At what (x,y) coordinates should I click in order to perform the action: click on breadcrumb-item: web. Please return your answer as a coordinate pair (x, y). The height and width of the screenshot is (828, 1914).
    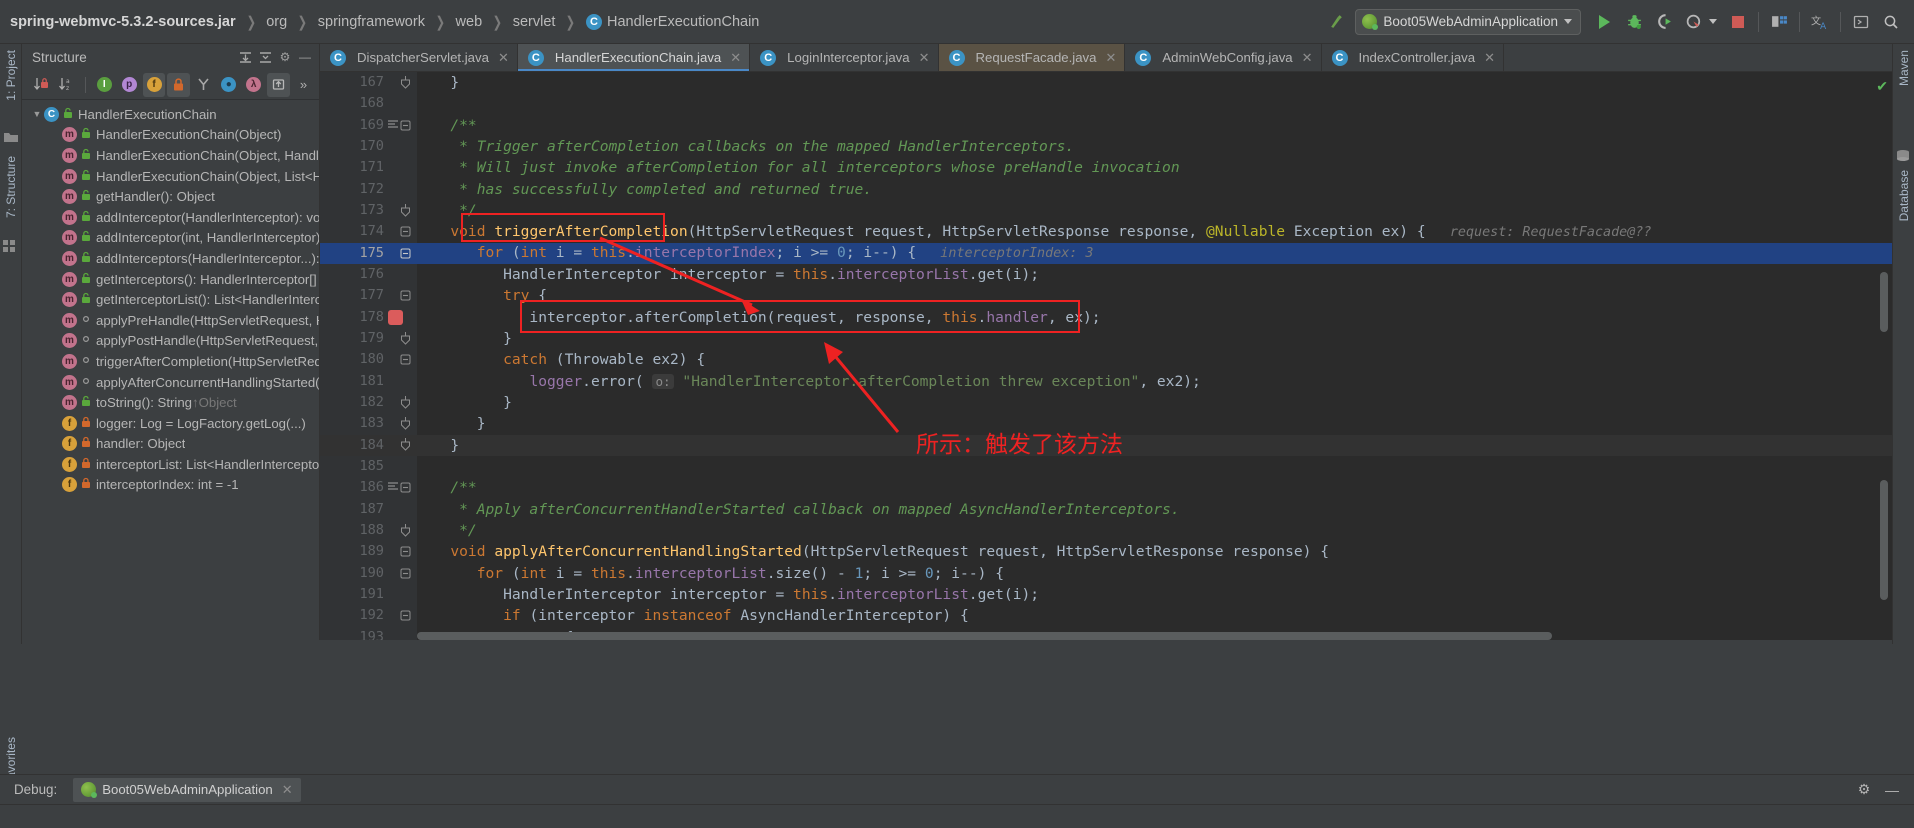
    Looking at the image, I should click on (469, 22).